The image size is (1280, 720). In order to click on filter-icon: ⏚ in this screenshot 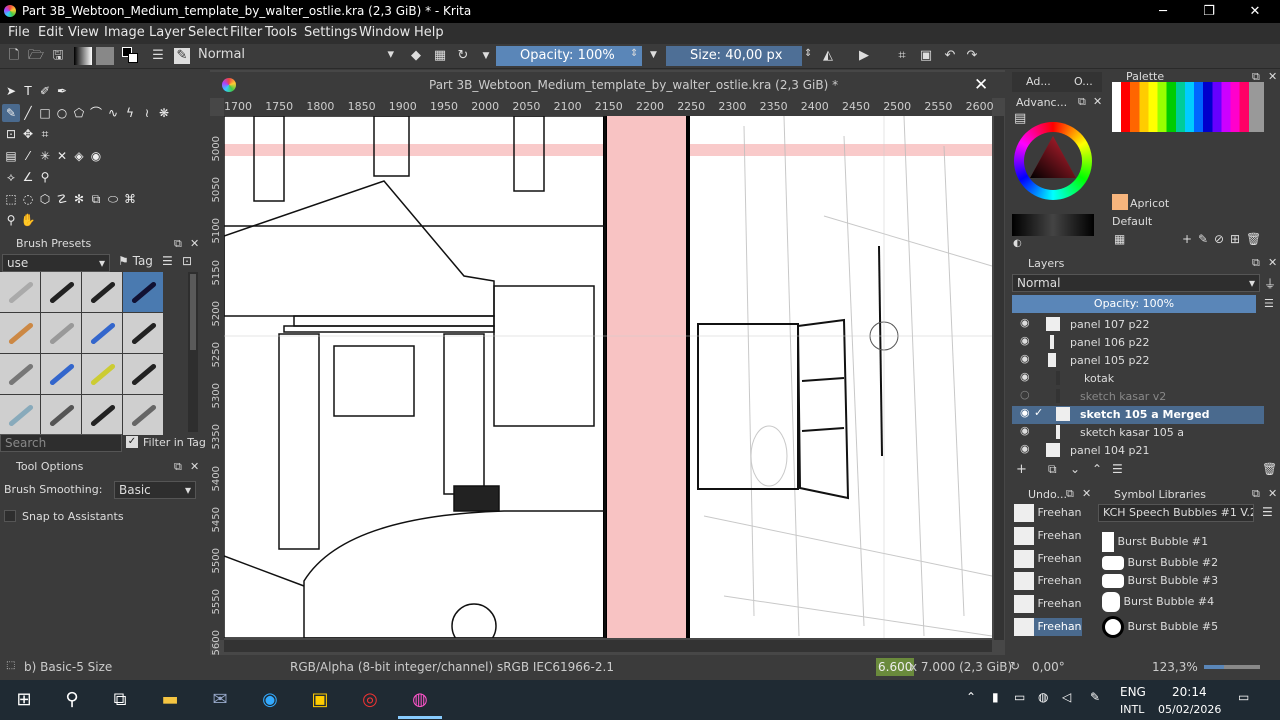, I will do `click(1270, 283)`.